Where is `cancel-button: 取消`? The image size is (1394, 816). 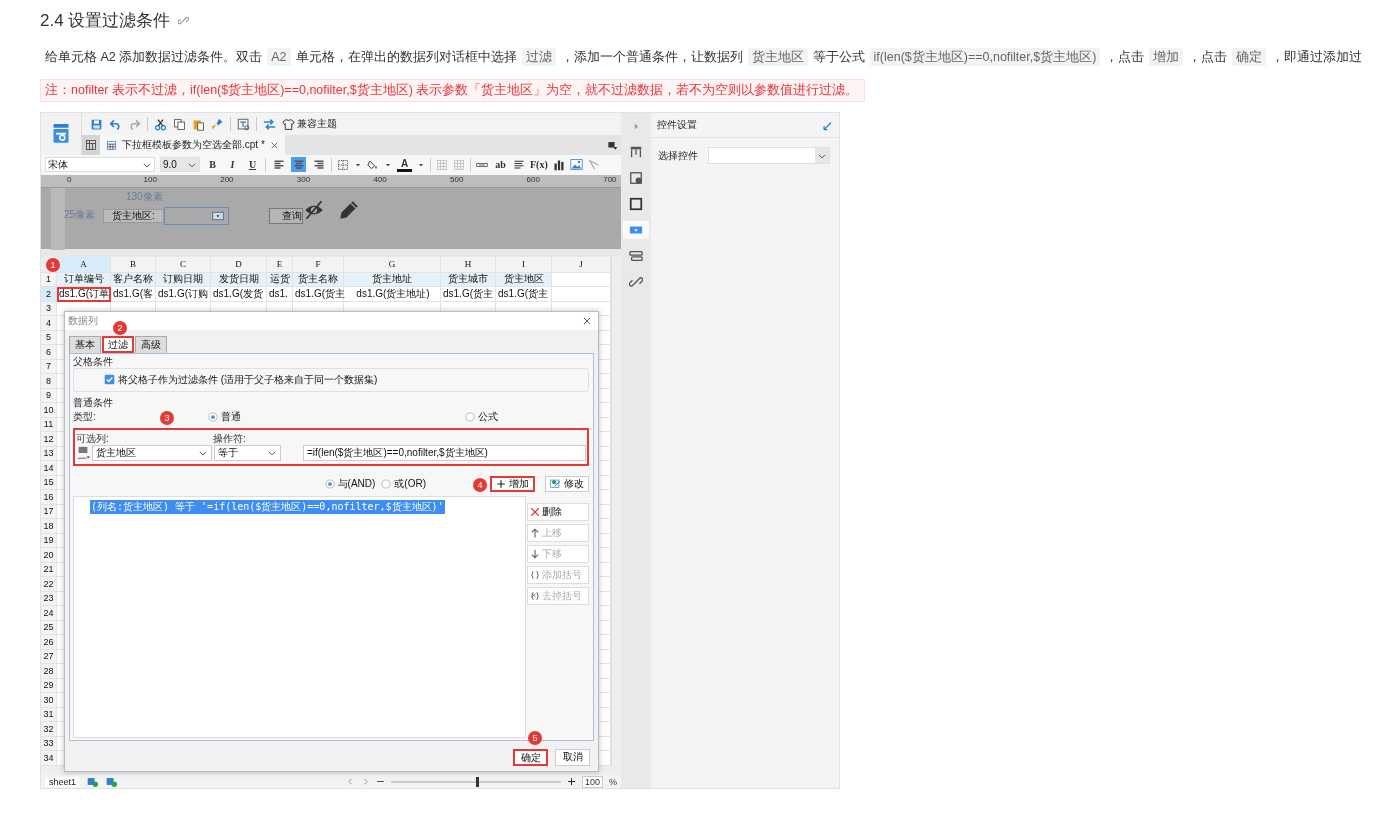
cancel-button: 取消 is located at coordinates (572, 757).